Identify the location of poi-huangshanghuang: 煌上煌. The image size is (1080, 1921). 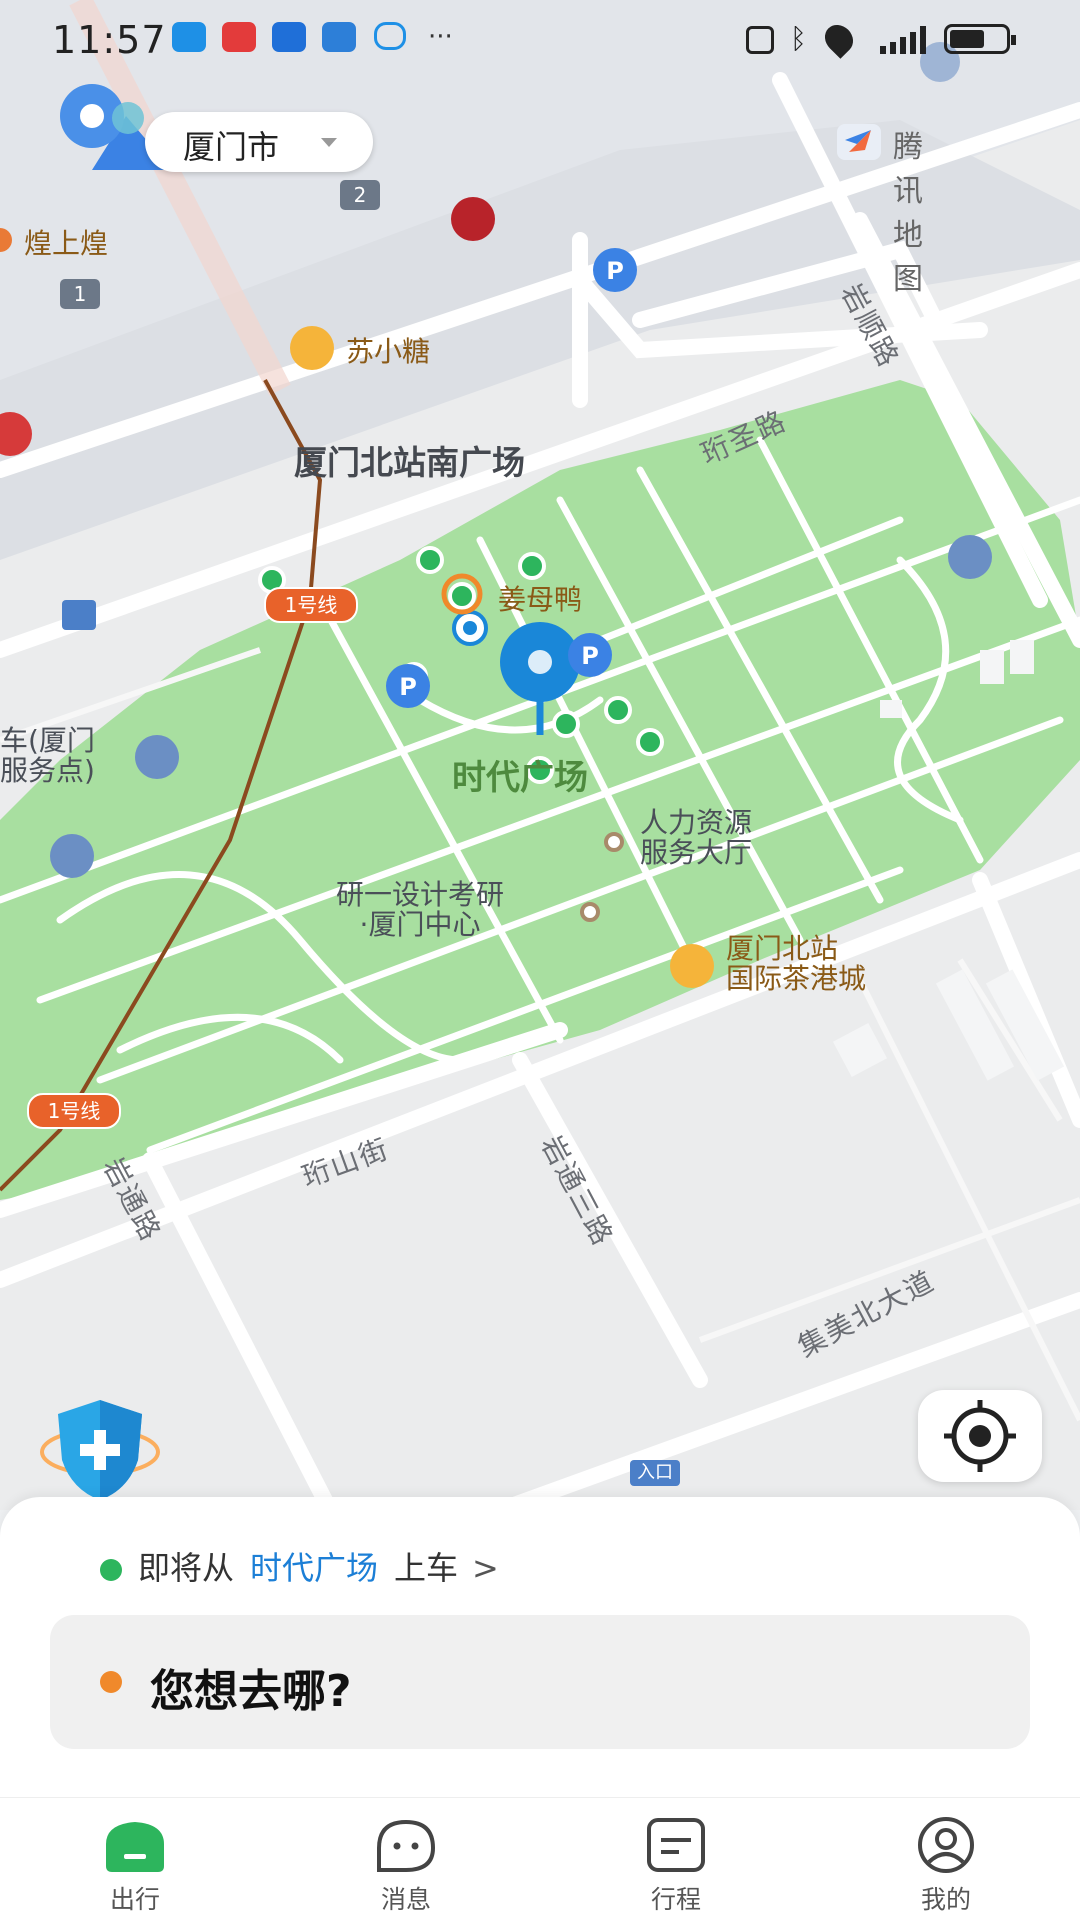
(66, 242).